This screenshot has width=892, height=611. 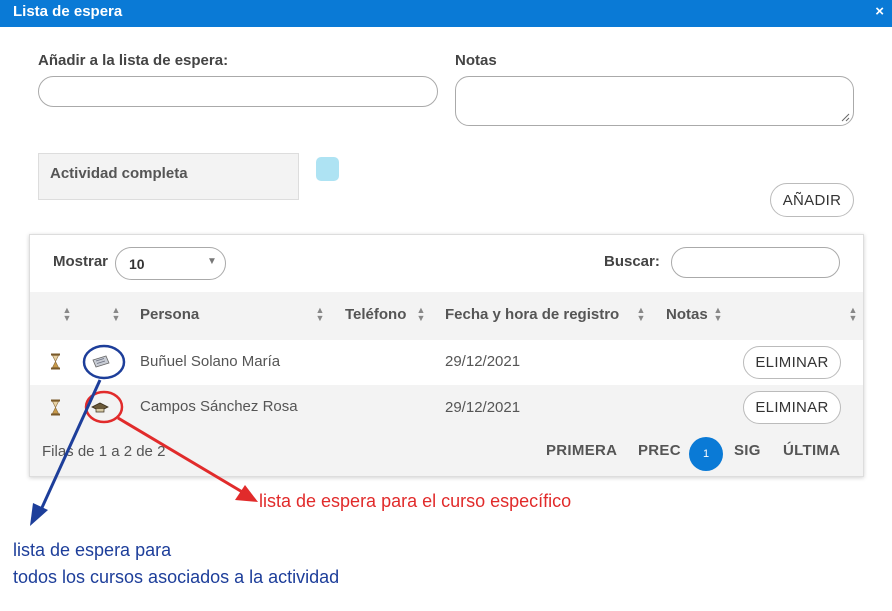 I want to click on blue-arrowhead, so click(x=39, y=514).